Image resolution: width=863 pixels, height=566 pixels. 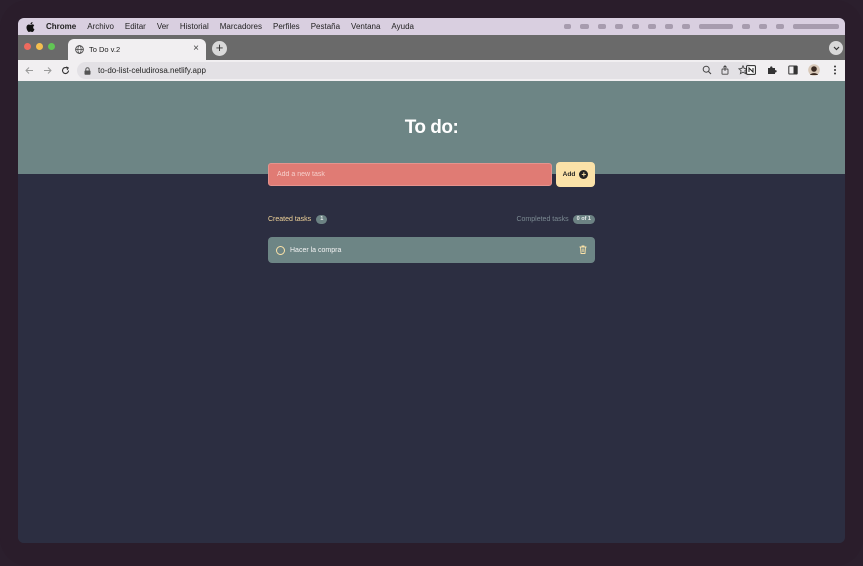 I want to click on share-icon, so click(x=725, y=70).